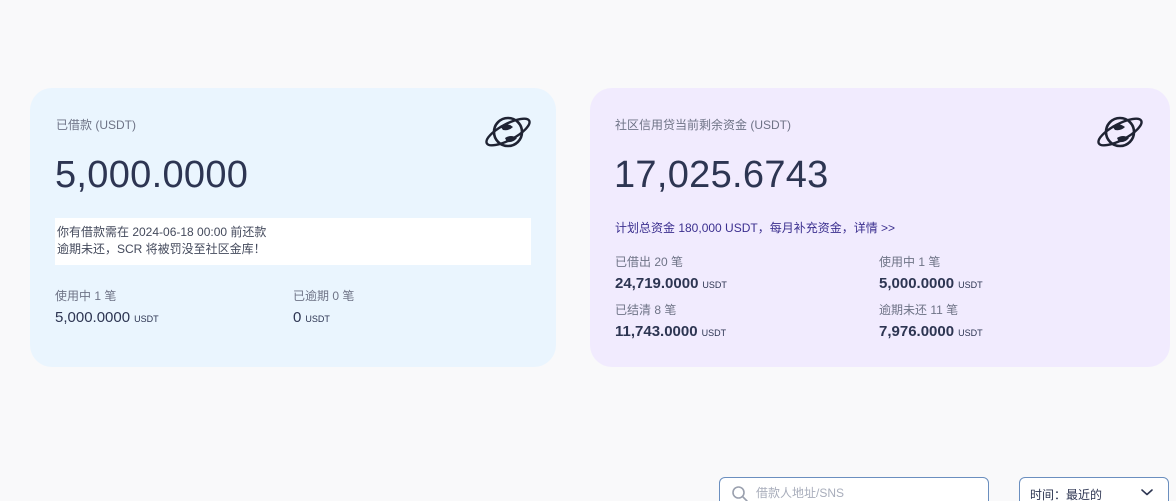 The height and width of the screenshot is (501, 1176). I want to click on time-sort-select: 时间：最近的, so click(1094, 489).